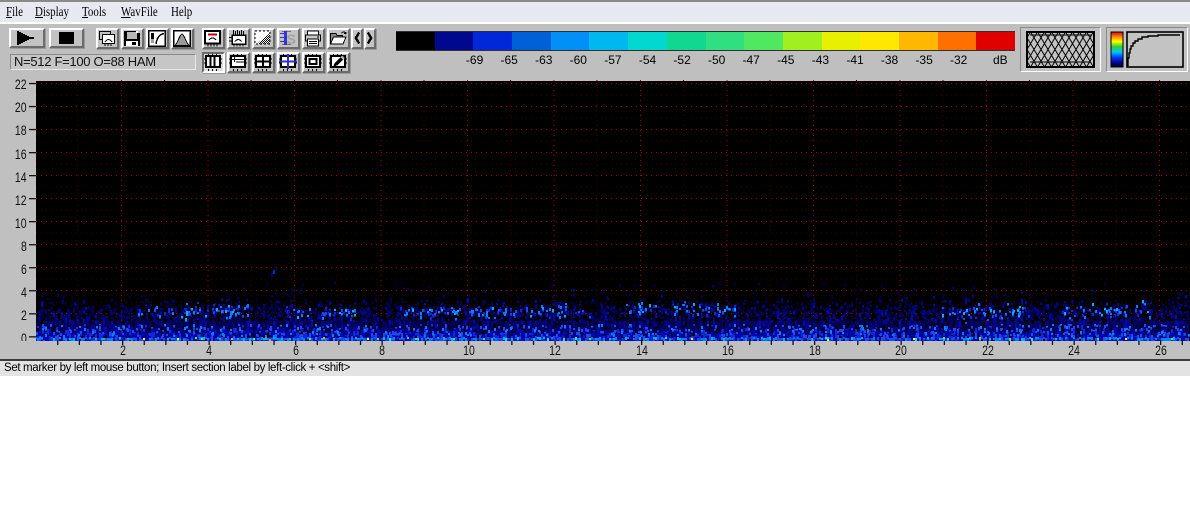  Describe the element at coordinates (291, 39) in the screenshot. I see `svg-text: S` at that location.